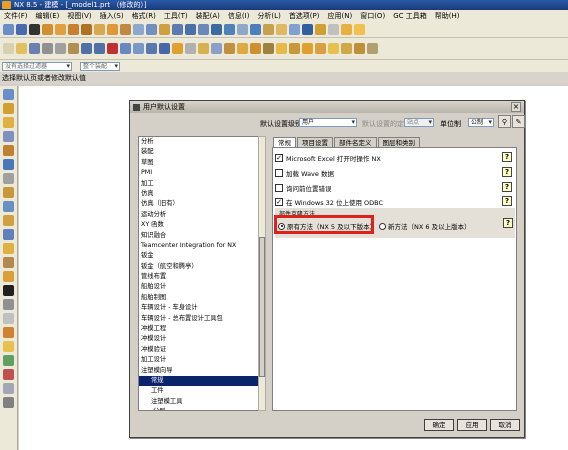  What do you see at coordinates (86, 29) in the screenshot?
I see `hole-icon` at bounding box center [86, 29].